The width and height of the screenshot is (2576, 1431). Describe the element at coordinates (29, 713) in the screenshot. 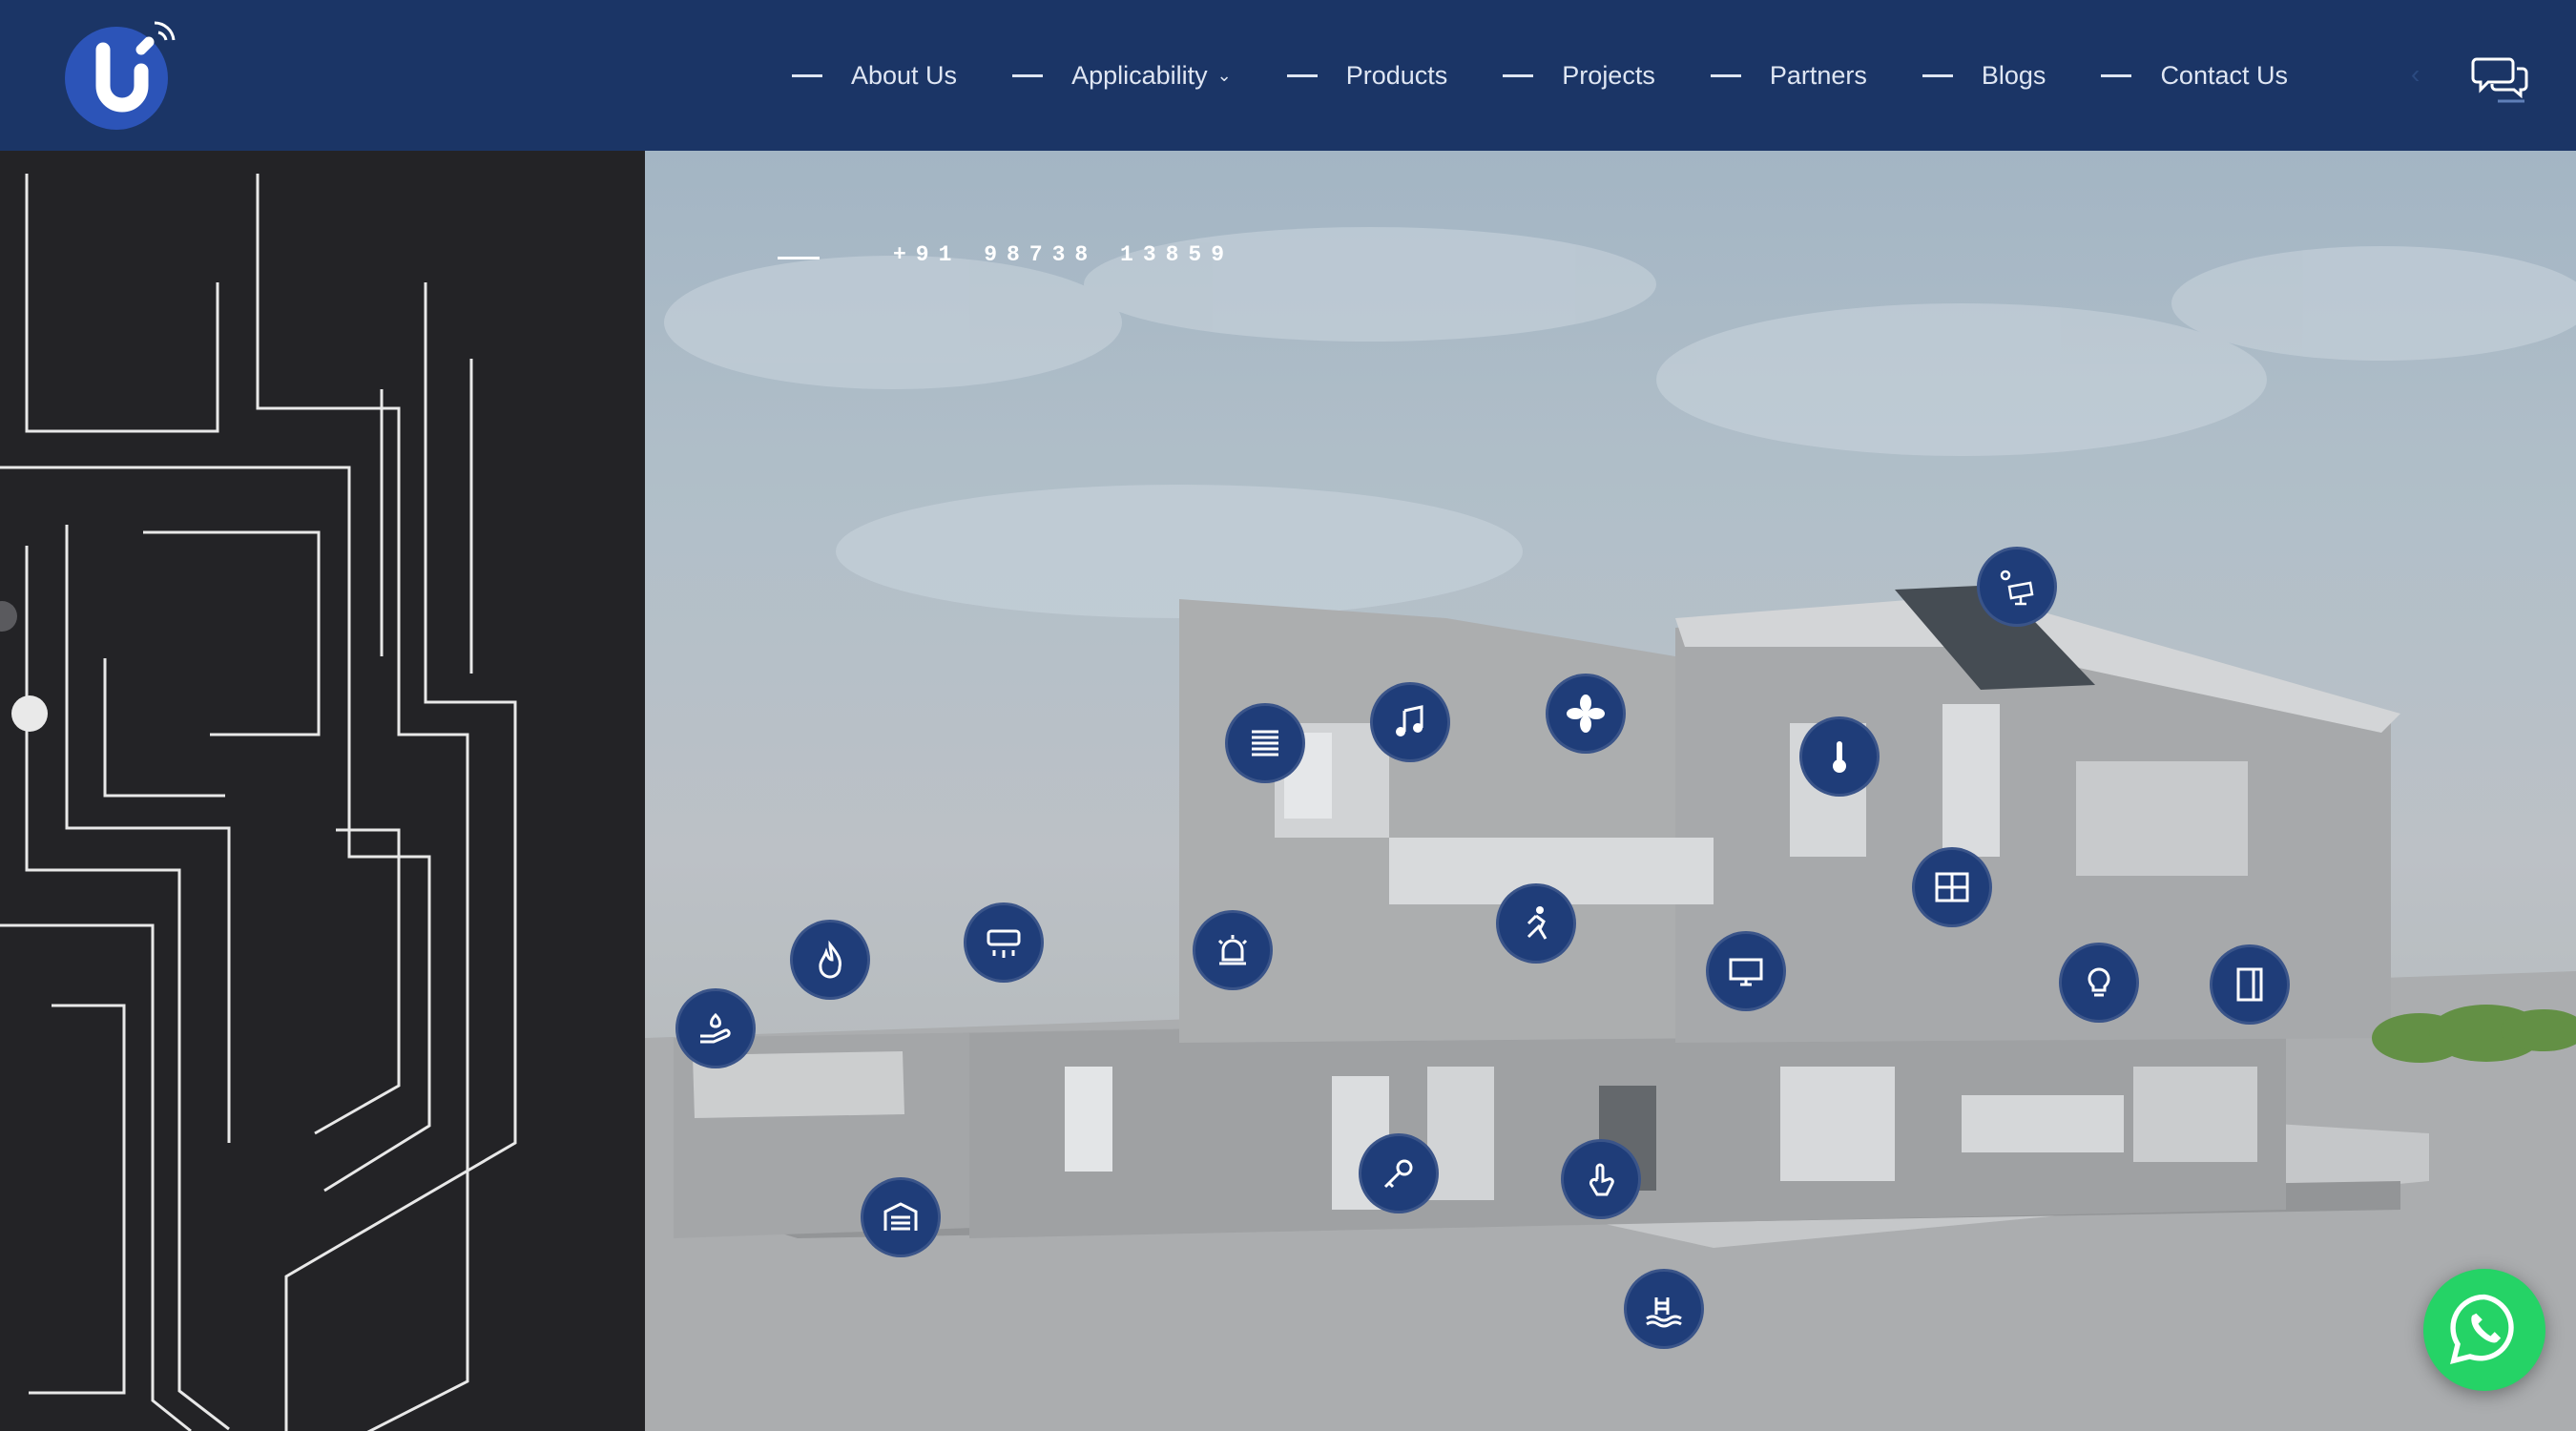

I see `scroll-progress-dot` at that location.